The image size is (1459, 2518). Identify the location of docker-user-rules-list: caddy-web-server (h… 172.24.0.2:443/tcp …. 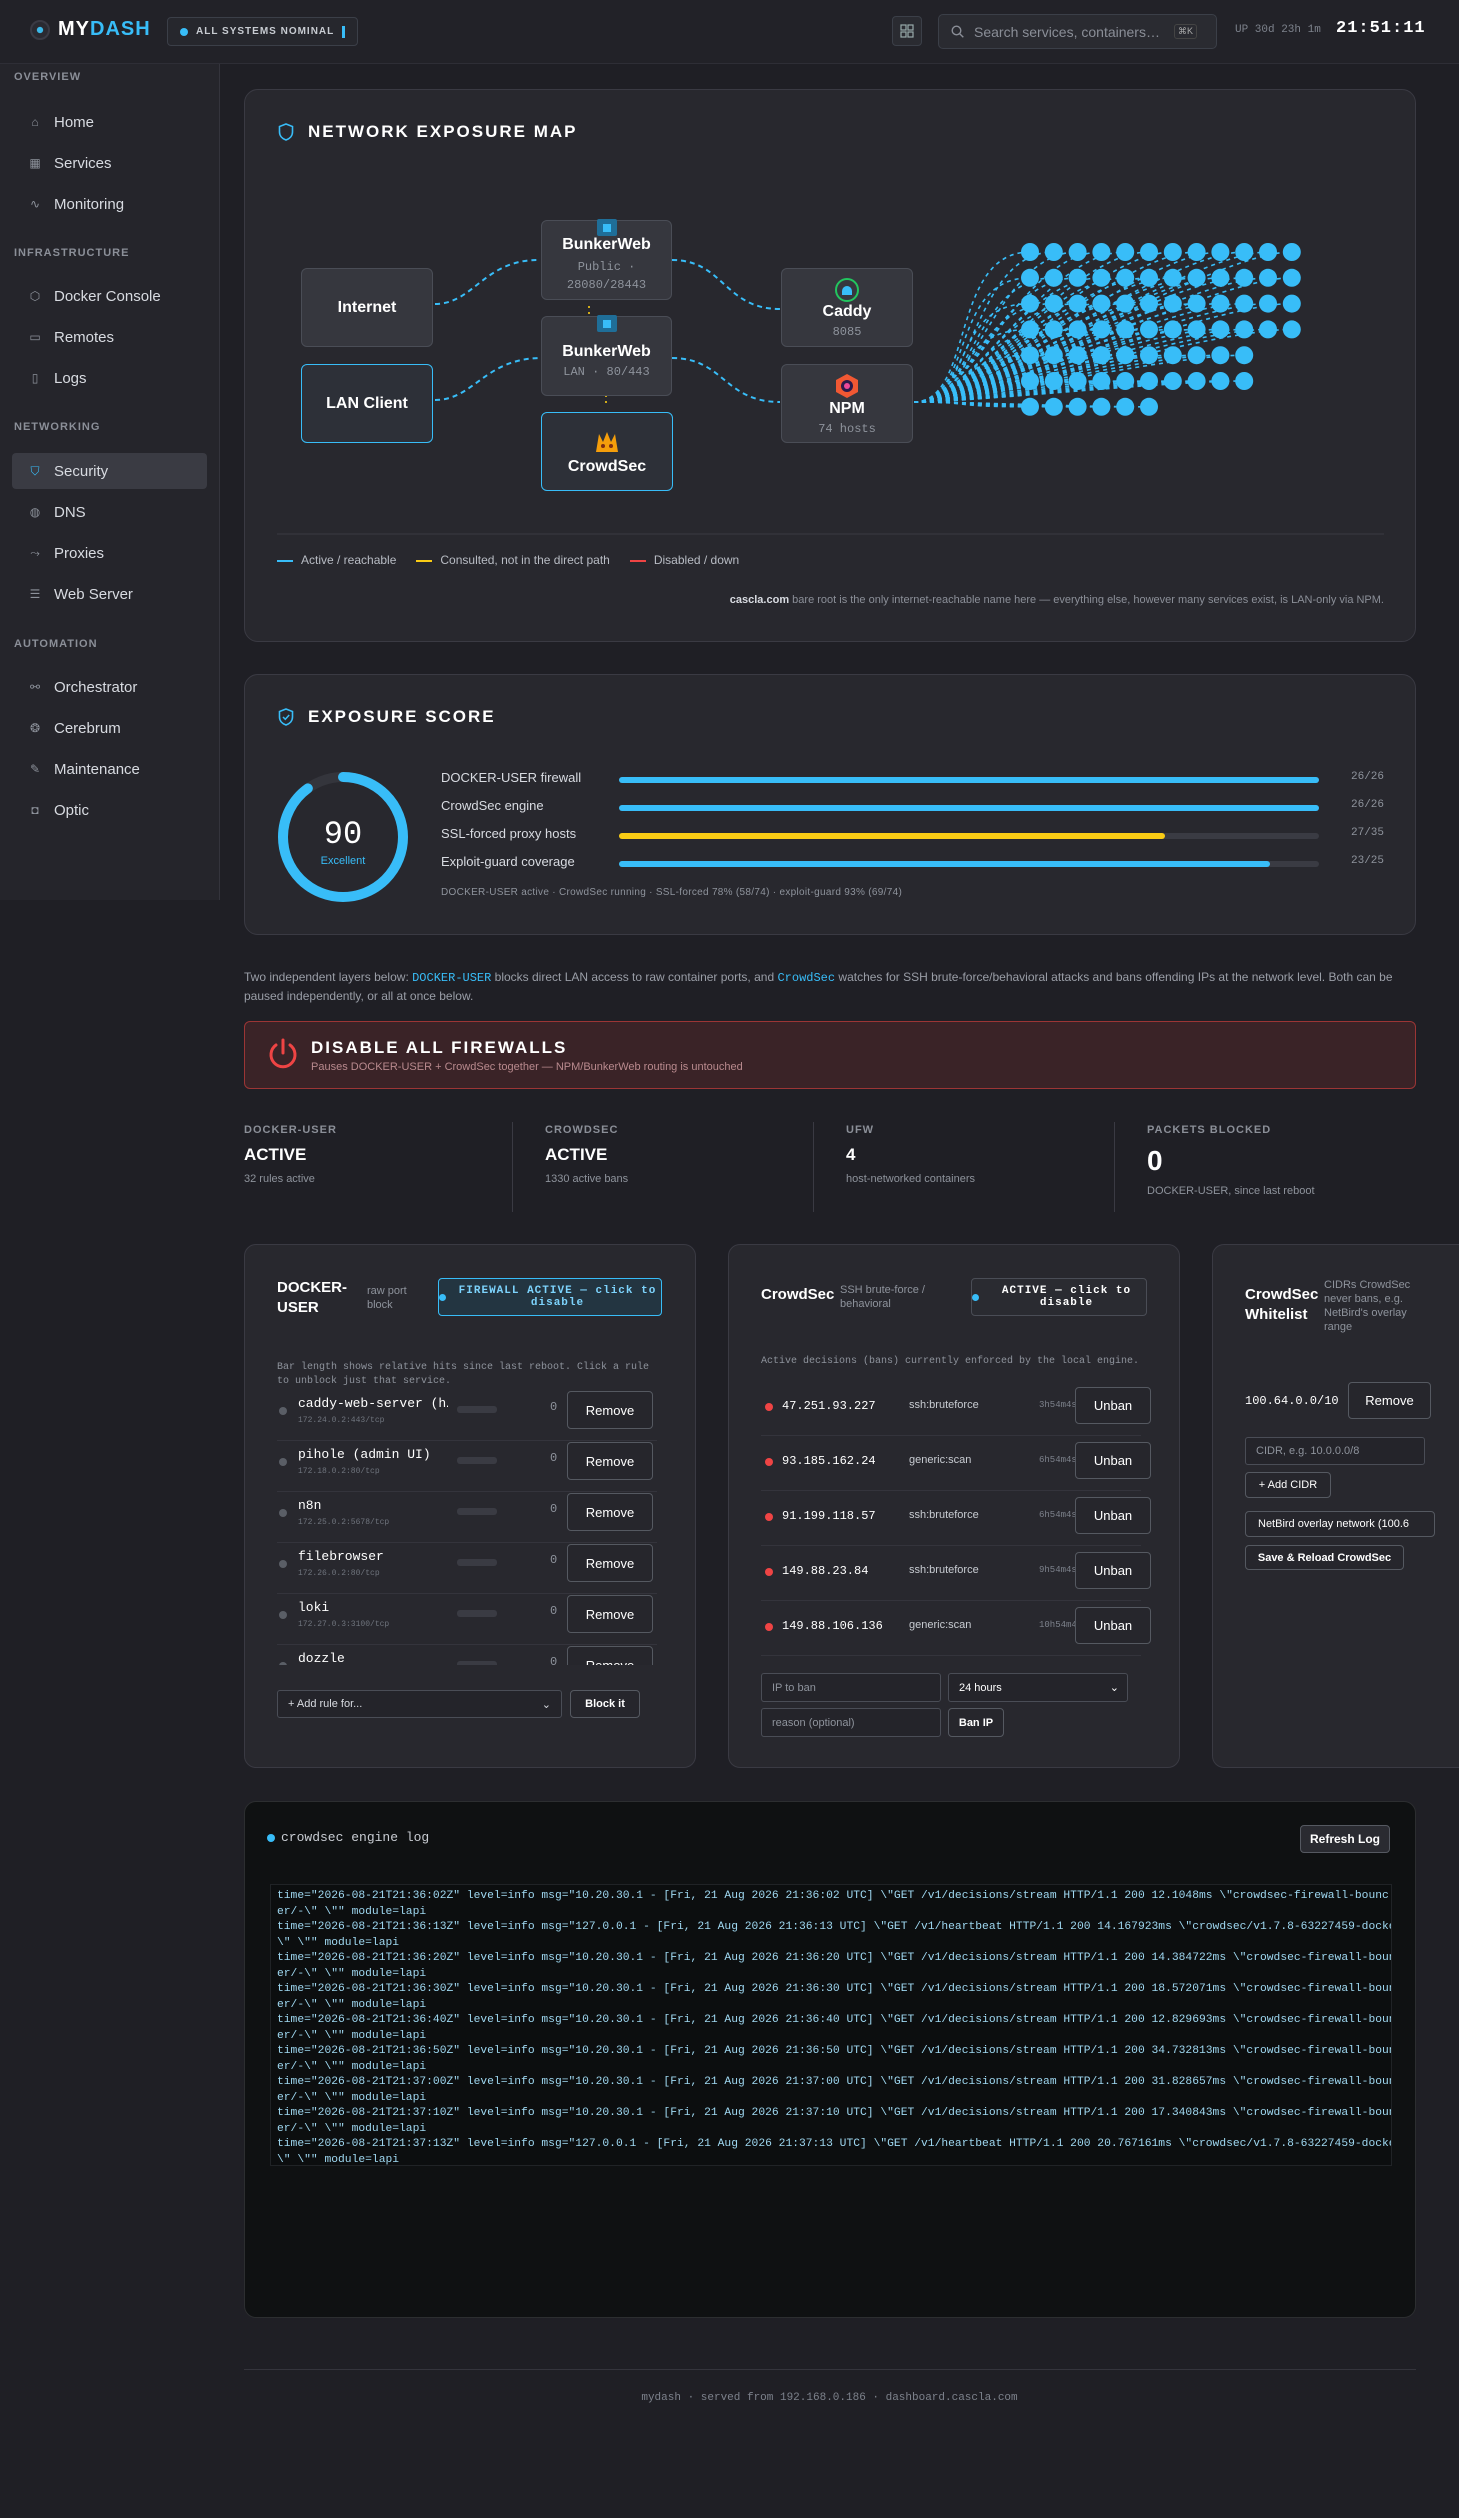
(470, 1527).